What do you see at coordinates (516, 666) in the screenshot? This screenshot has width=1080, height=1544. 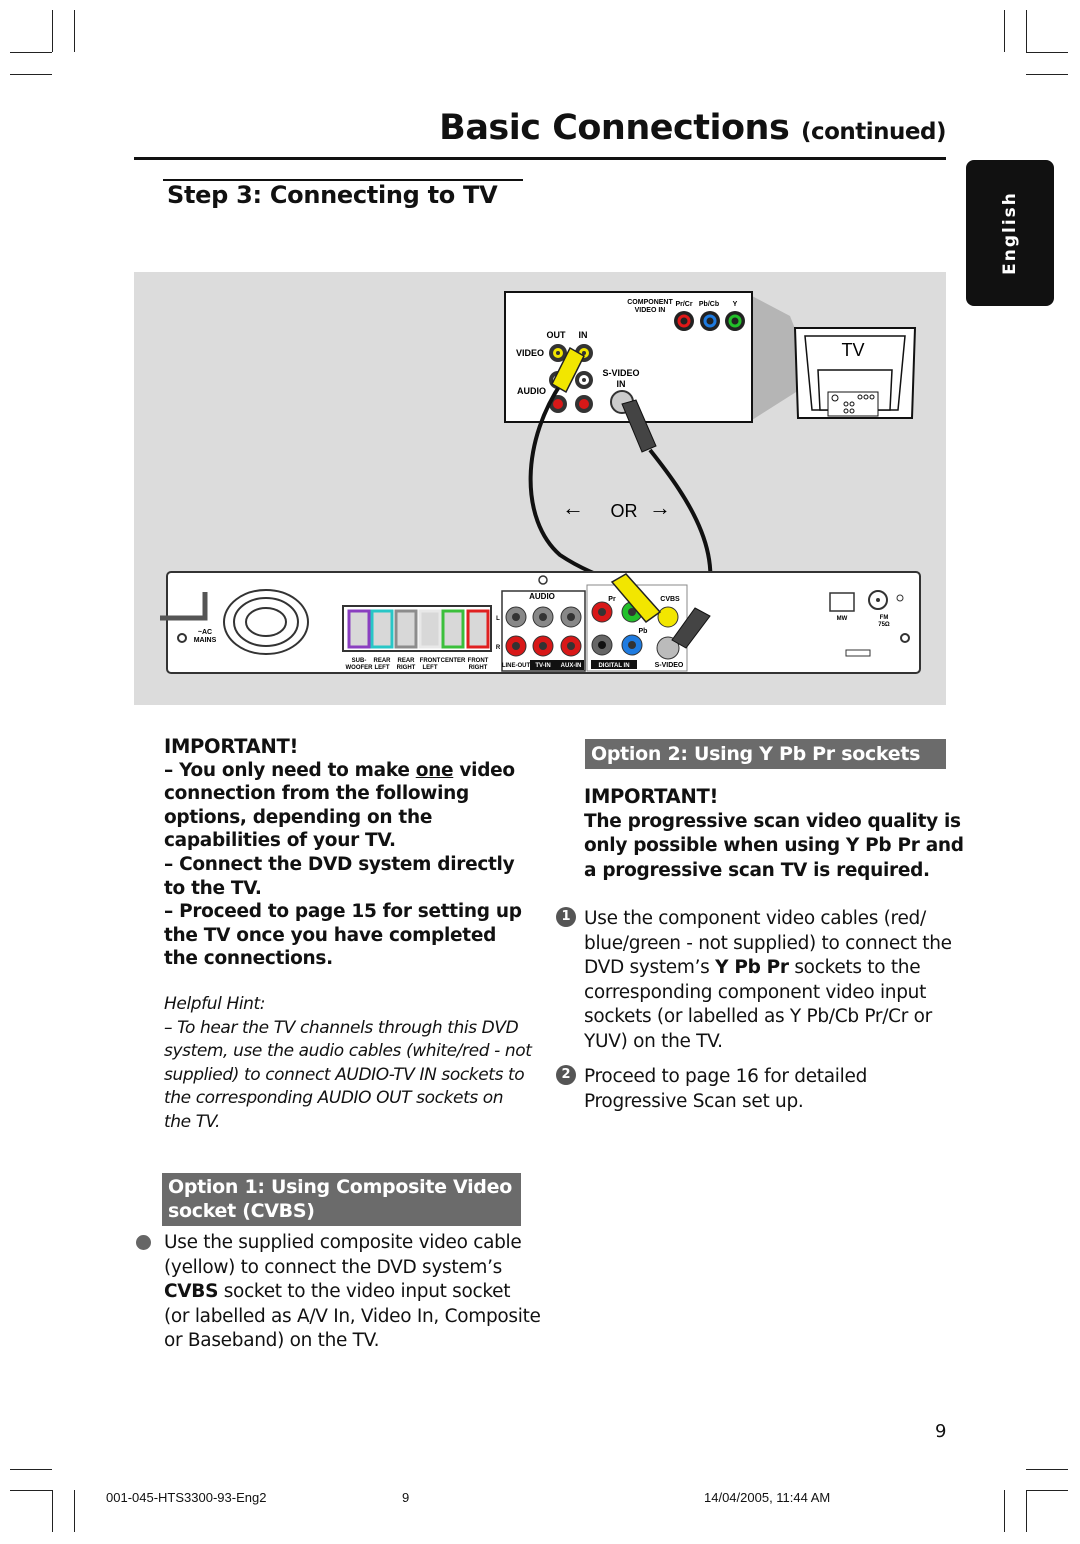 I see `line-out-label: LINE-OUT` at bounding box center [516, 666].